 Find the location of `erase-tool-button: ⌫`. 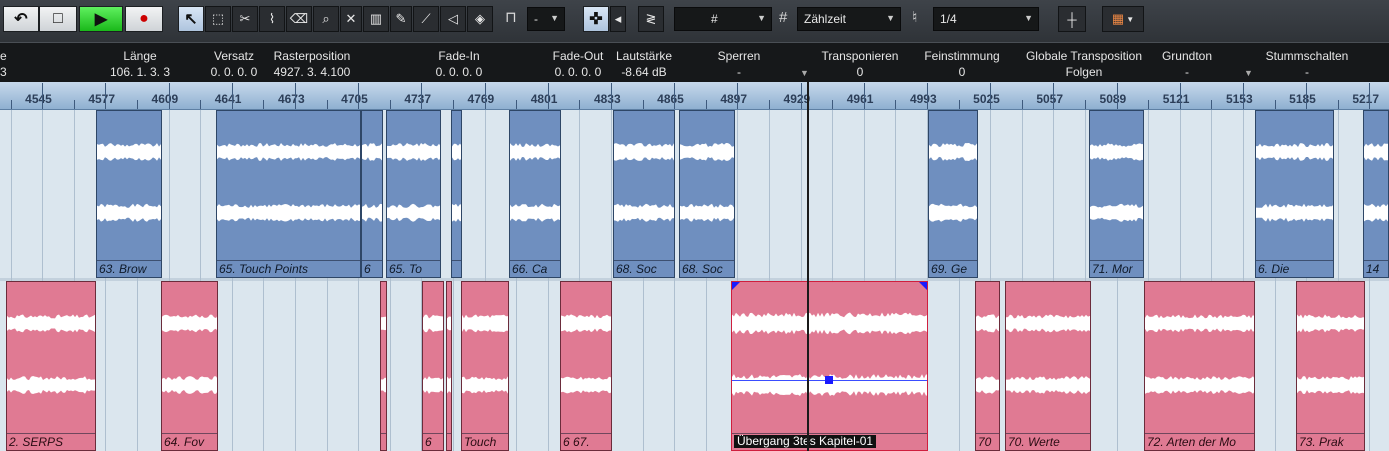

erase-tool-button: ⌫ is located at coordinates (299, 19).